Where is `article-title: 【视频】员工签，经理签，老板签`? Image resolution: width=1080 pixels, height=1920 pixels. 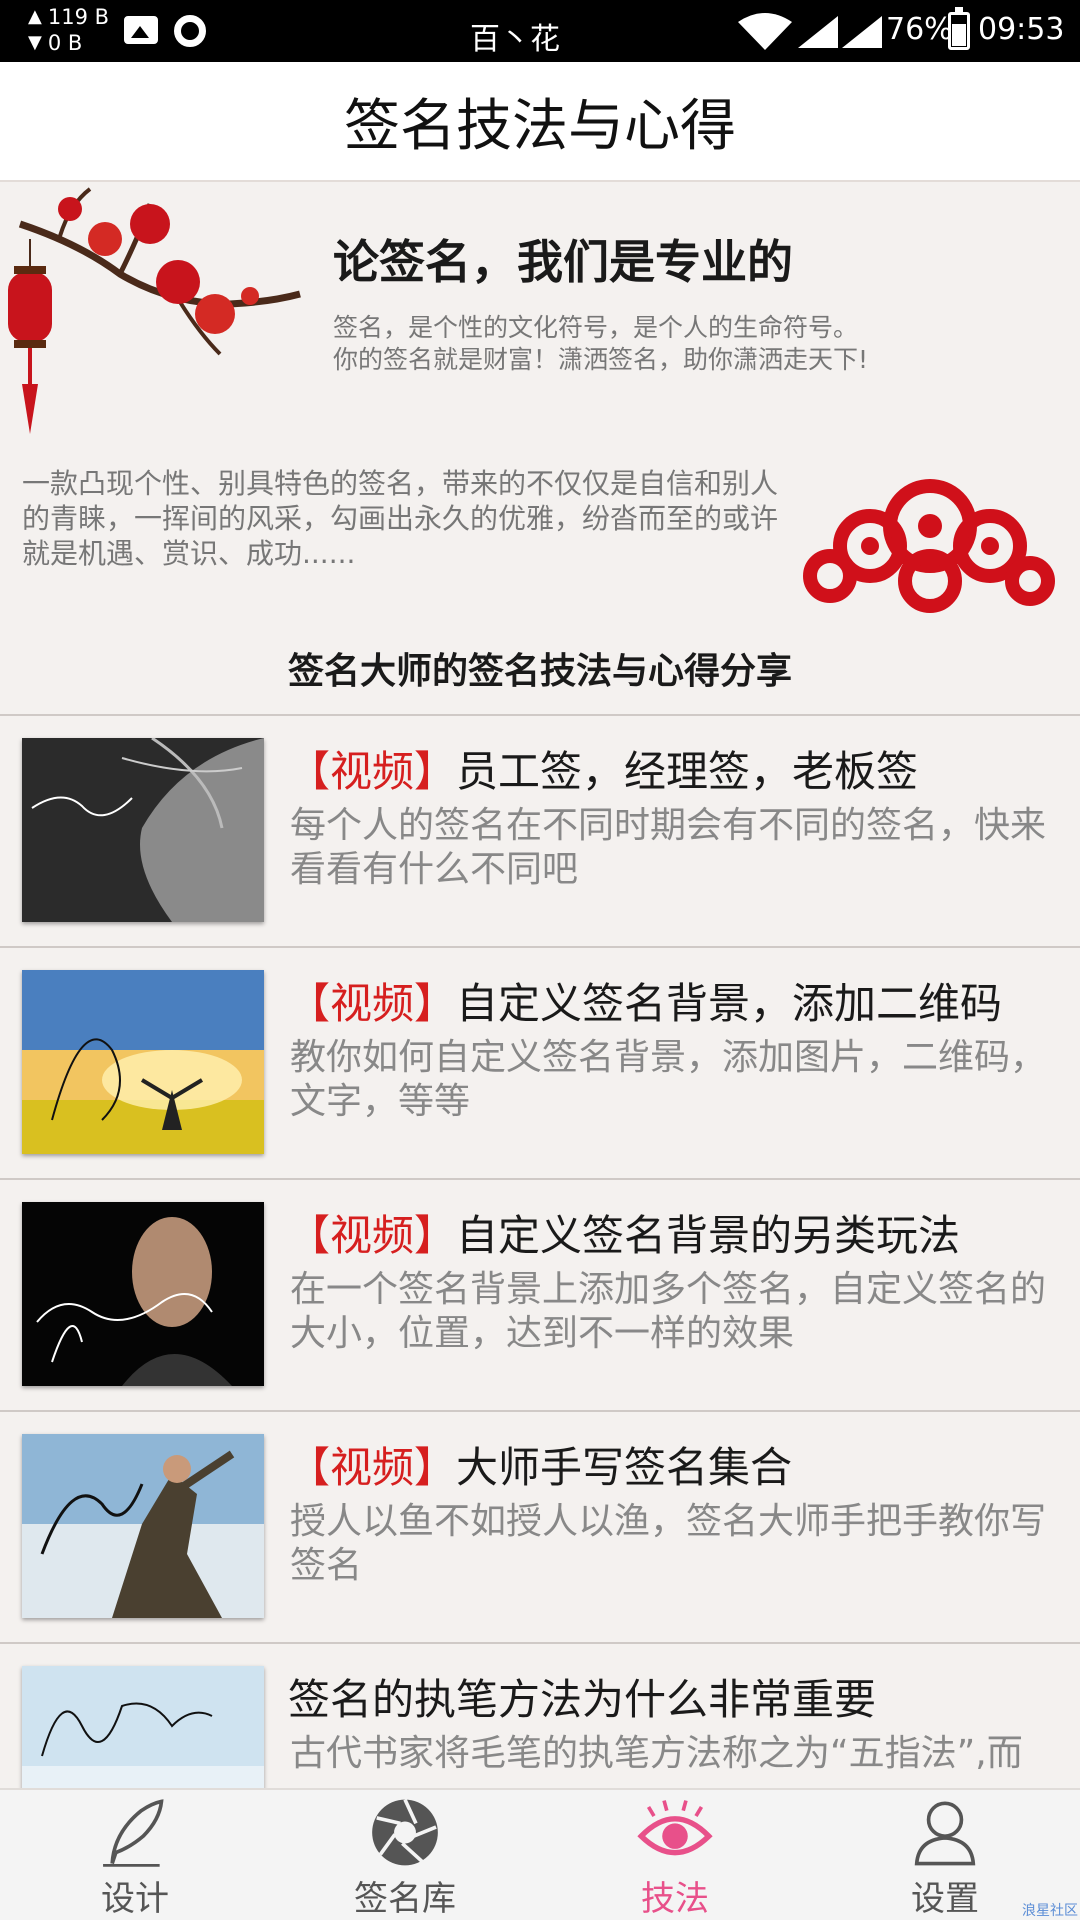
article-title: 【视频】员工签，经理签，老板签 is located at coordinates (603, 768).